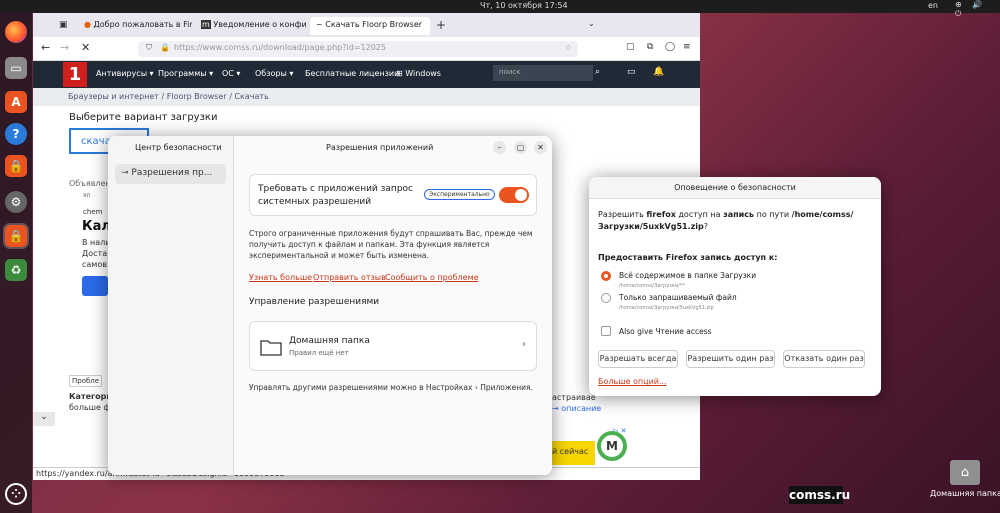 Image resolution: width=1000 pixels, height=513 pixels. What do you see at coordinates (93, 212) in the screenshot?
I see `ad-brand: chem` at bounding box center [93, 212].